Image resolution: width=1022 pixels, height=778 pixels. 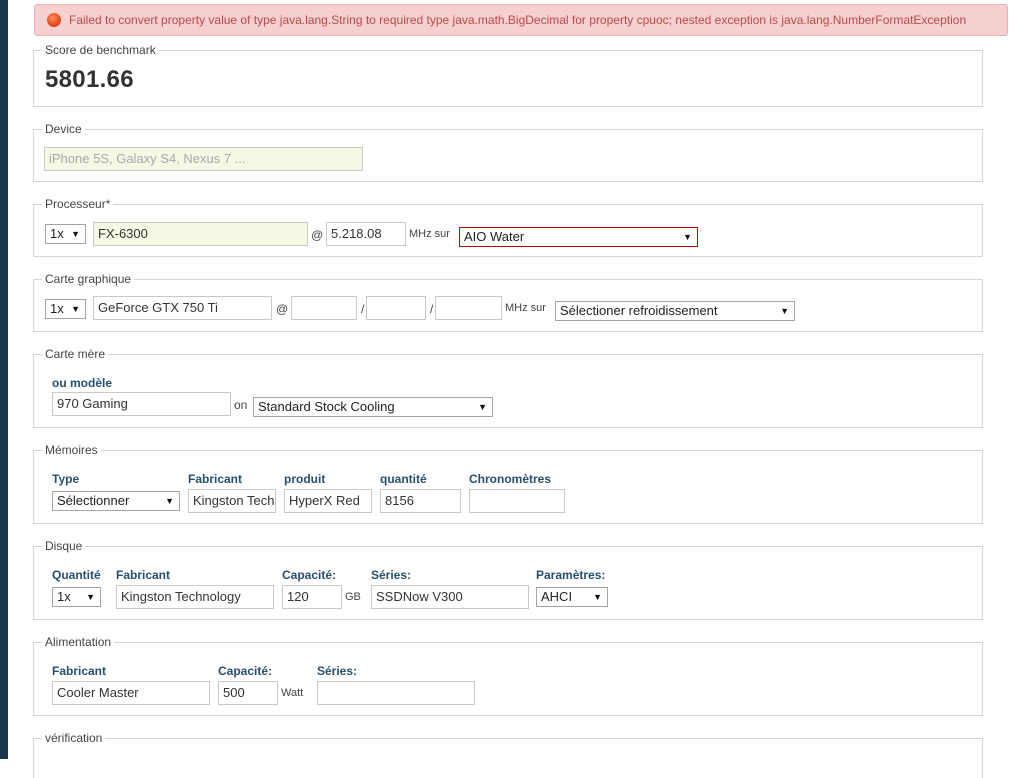 I want to click on gpu-count-value: 1x, so click(x=57, y=308).